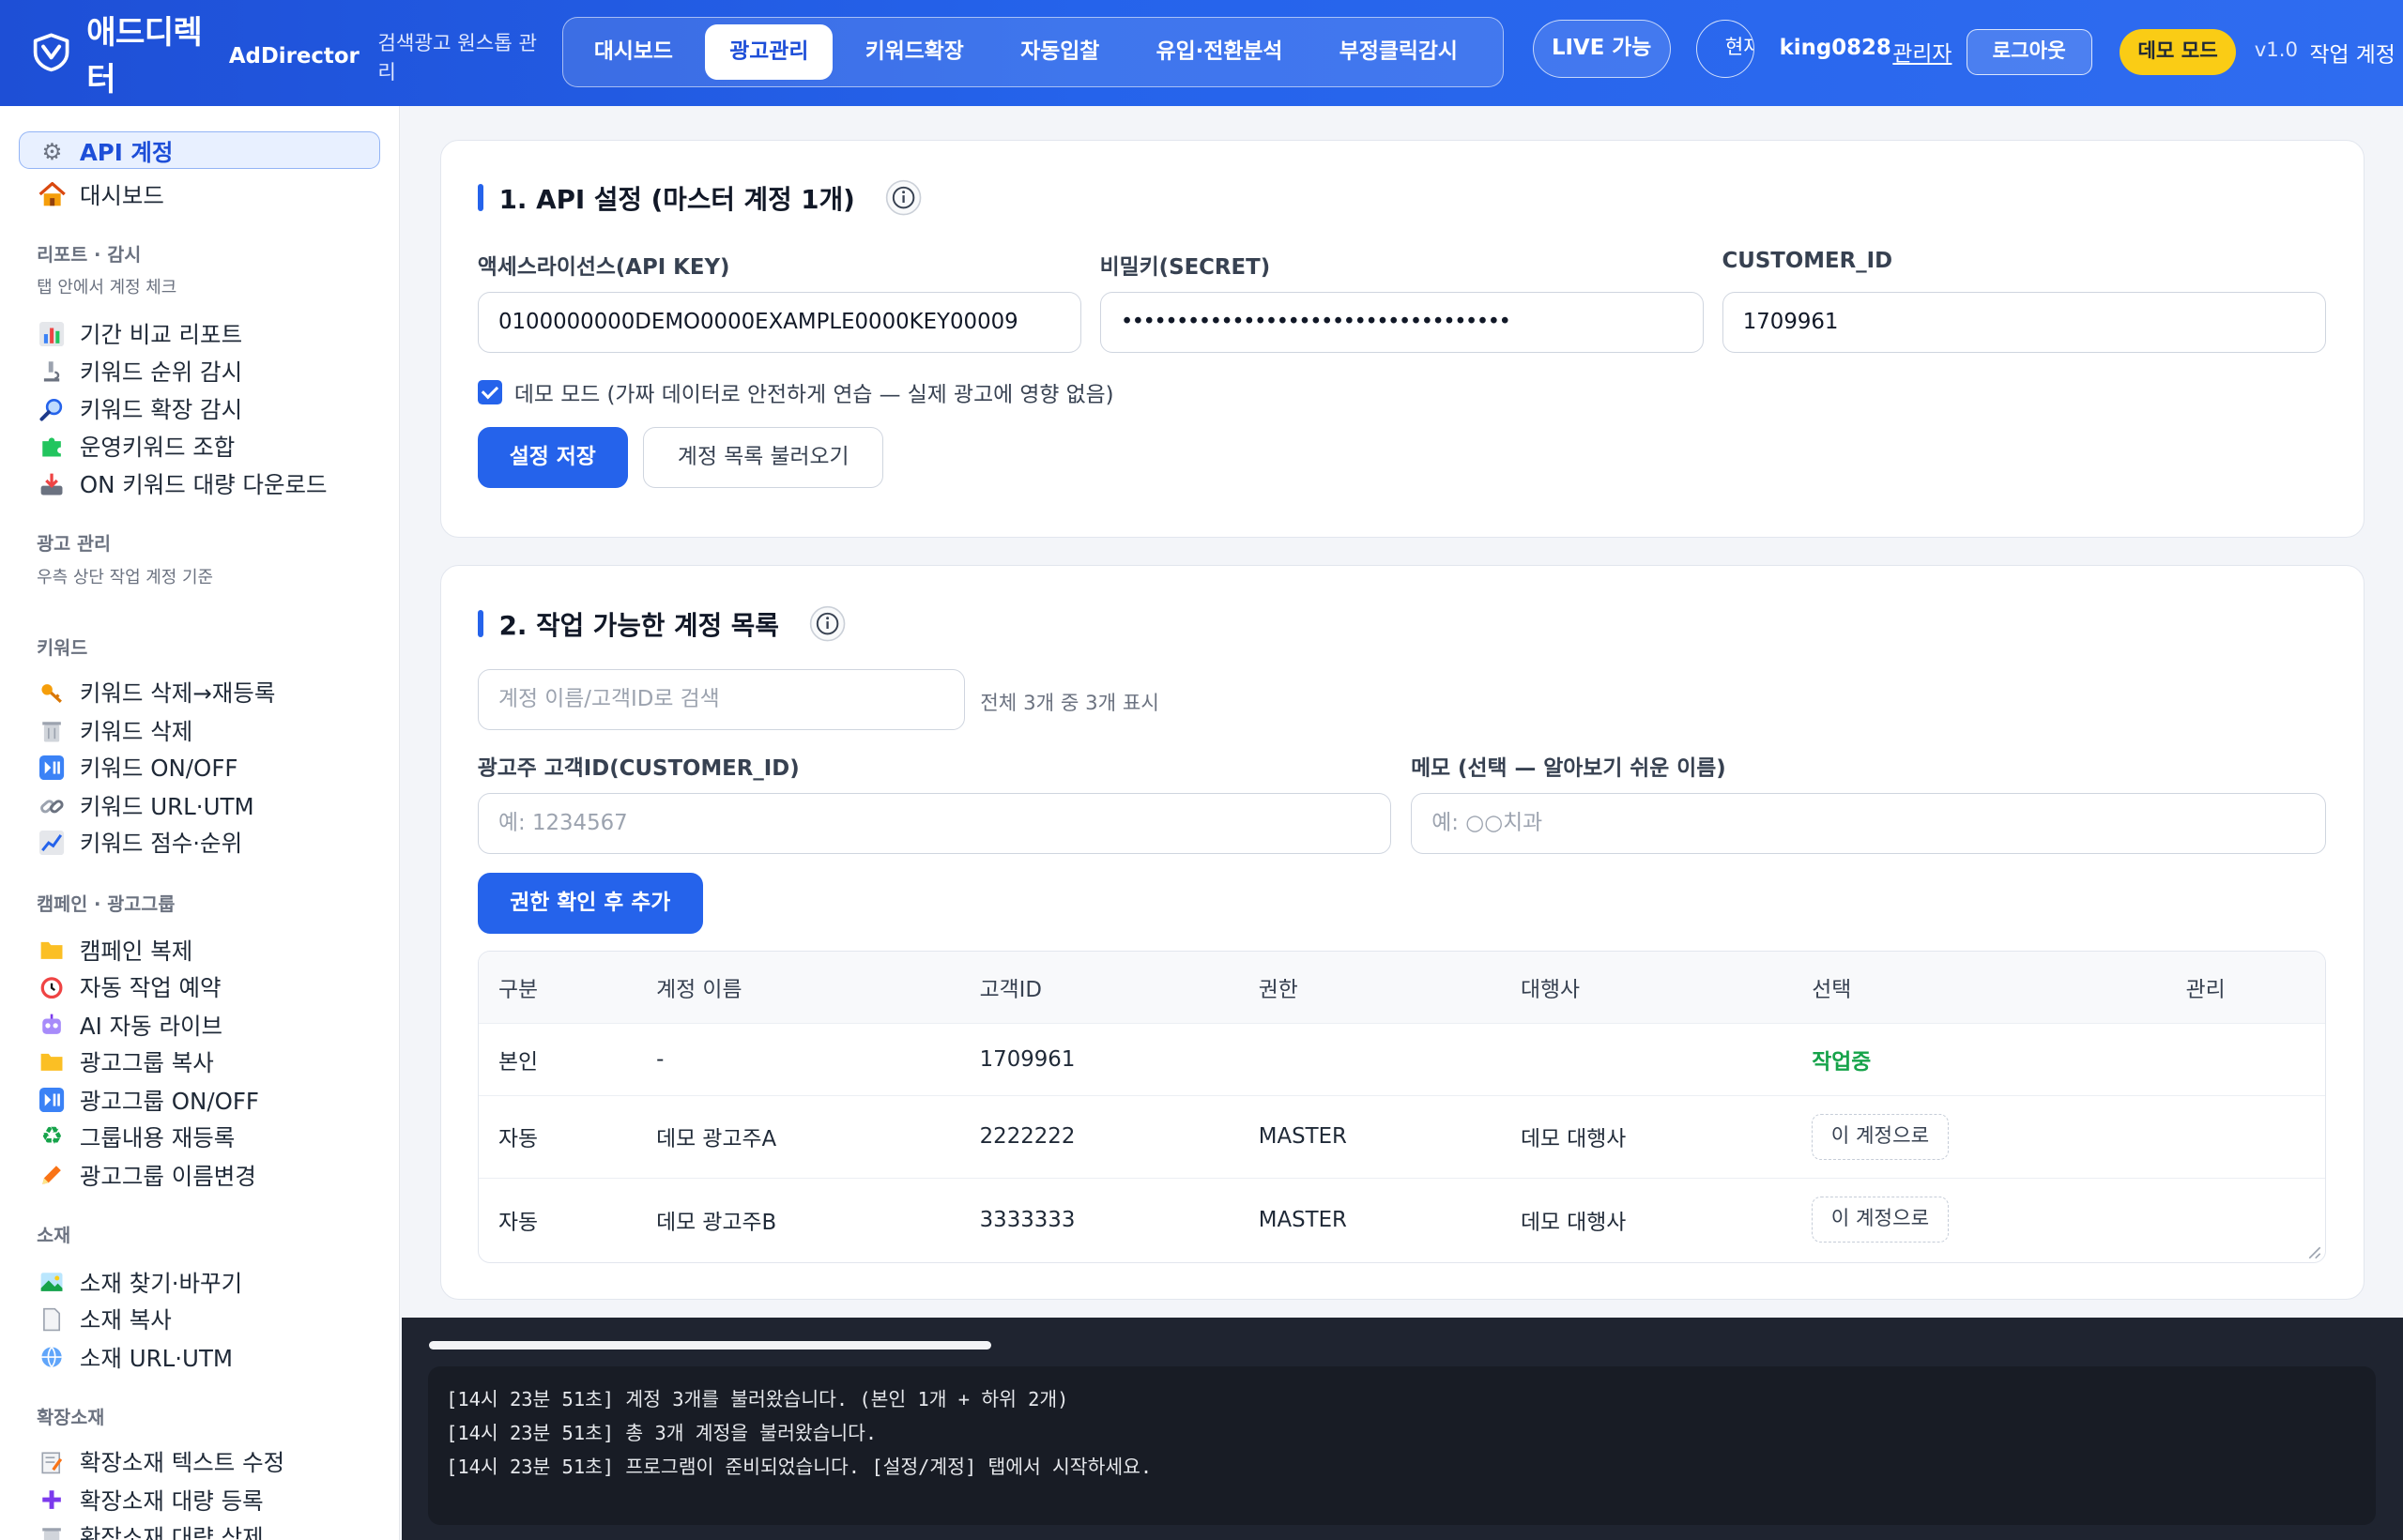 This screenshot has height=1540, width=2403. What do you see at coordinates (161, 372) in the screenshot?
I see `sidebar-item-label: 키워드 순위 감시` at bounding box center [161, 372].